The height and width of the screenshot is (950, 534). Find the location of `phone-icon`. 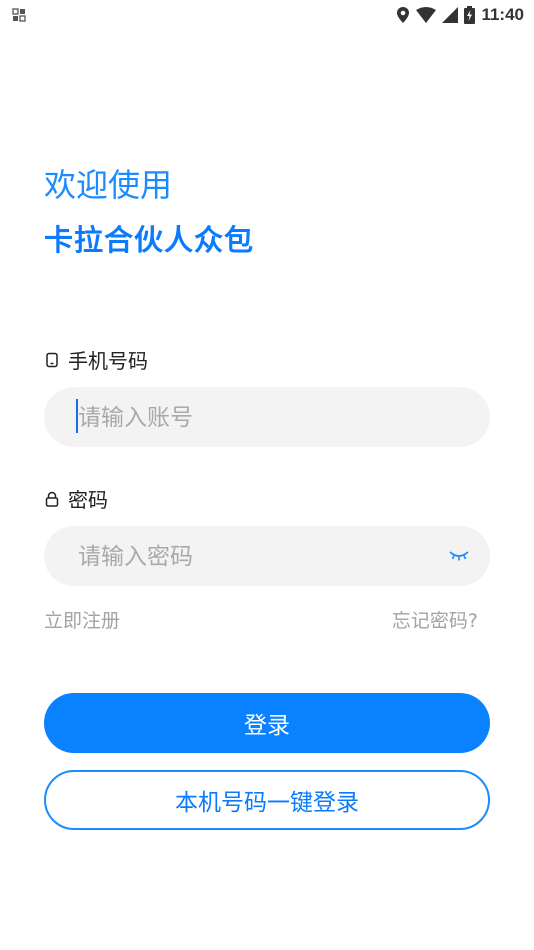

phone-icon is located at coordinates (52, 359).